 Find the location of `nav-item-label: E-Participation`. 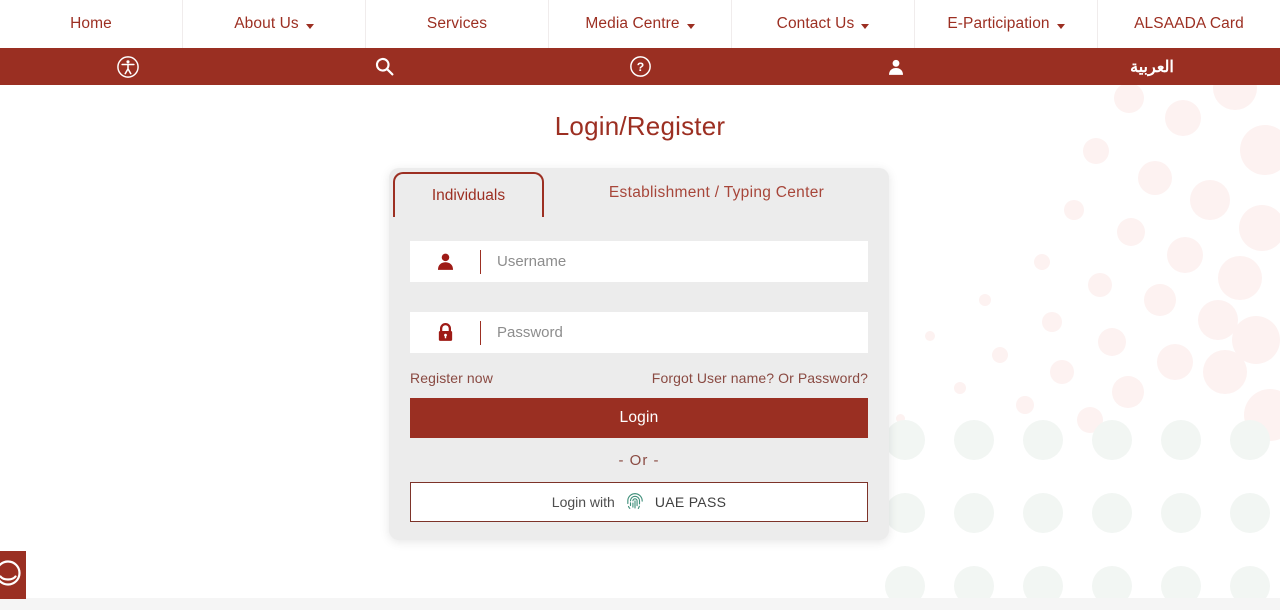

nav-item-label: E-Participation is located at coordinates (998, 23).